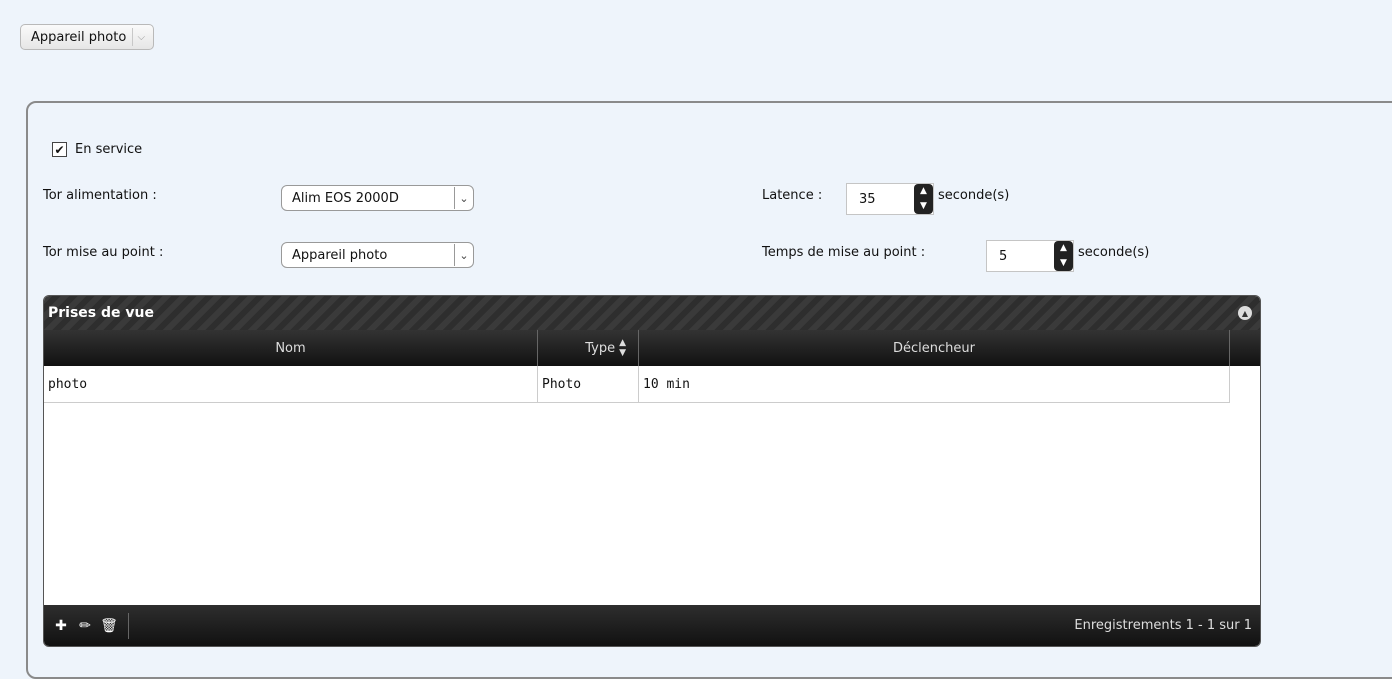 This screenshot has width=1392, height=679. What do you see at coordinates (1245, 313) in the screenshot?
I see `collapse-icon: ▲` at bounding box center [1245, 313].